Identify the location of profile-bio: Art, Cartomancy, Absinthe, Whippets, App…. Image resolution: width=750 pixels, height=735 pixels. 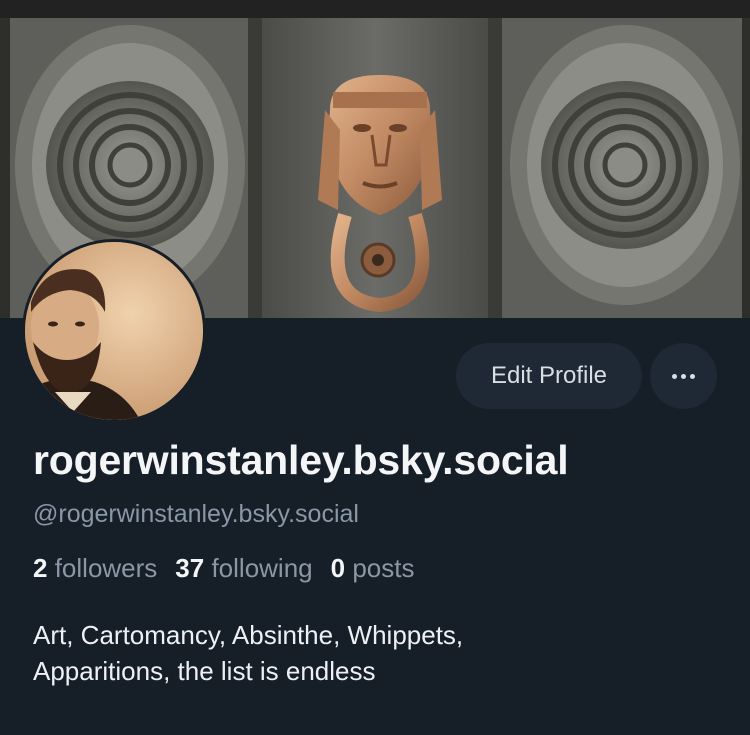
(378, 653).